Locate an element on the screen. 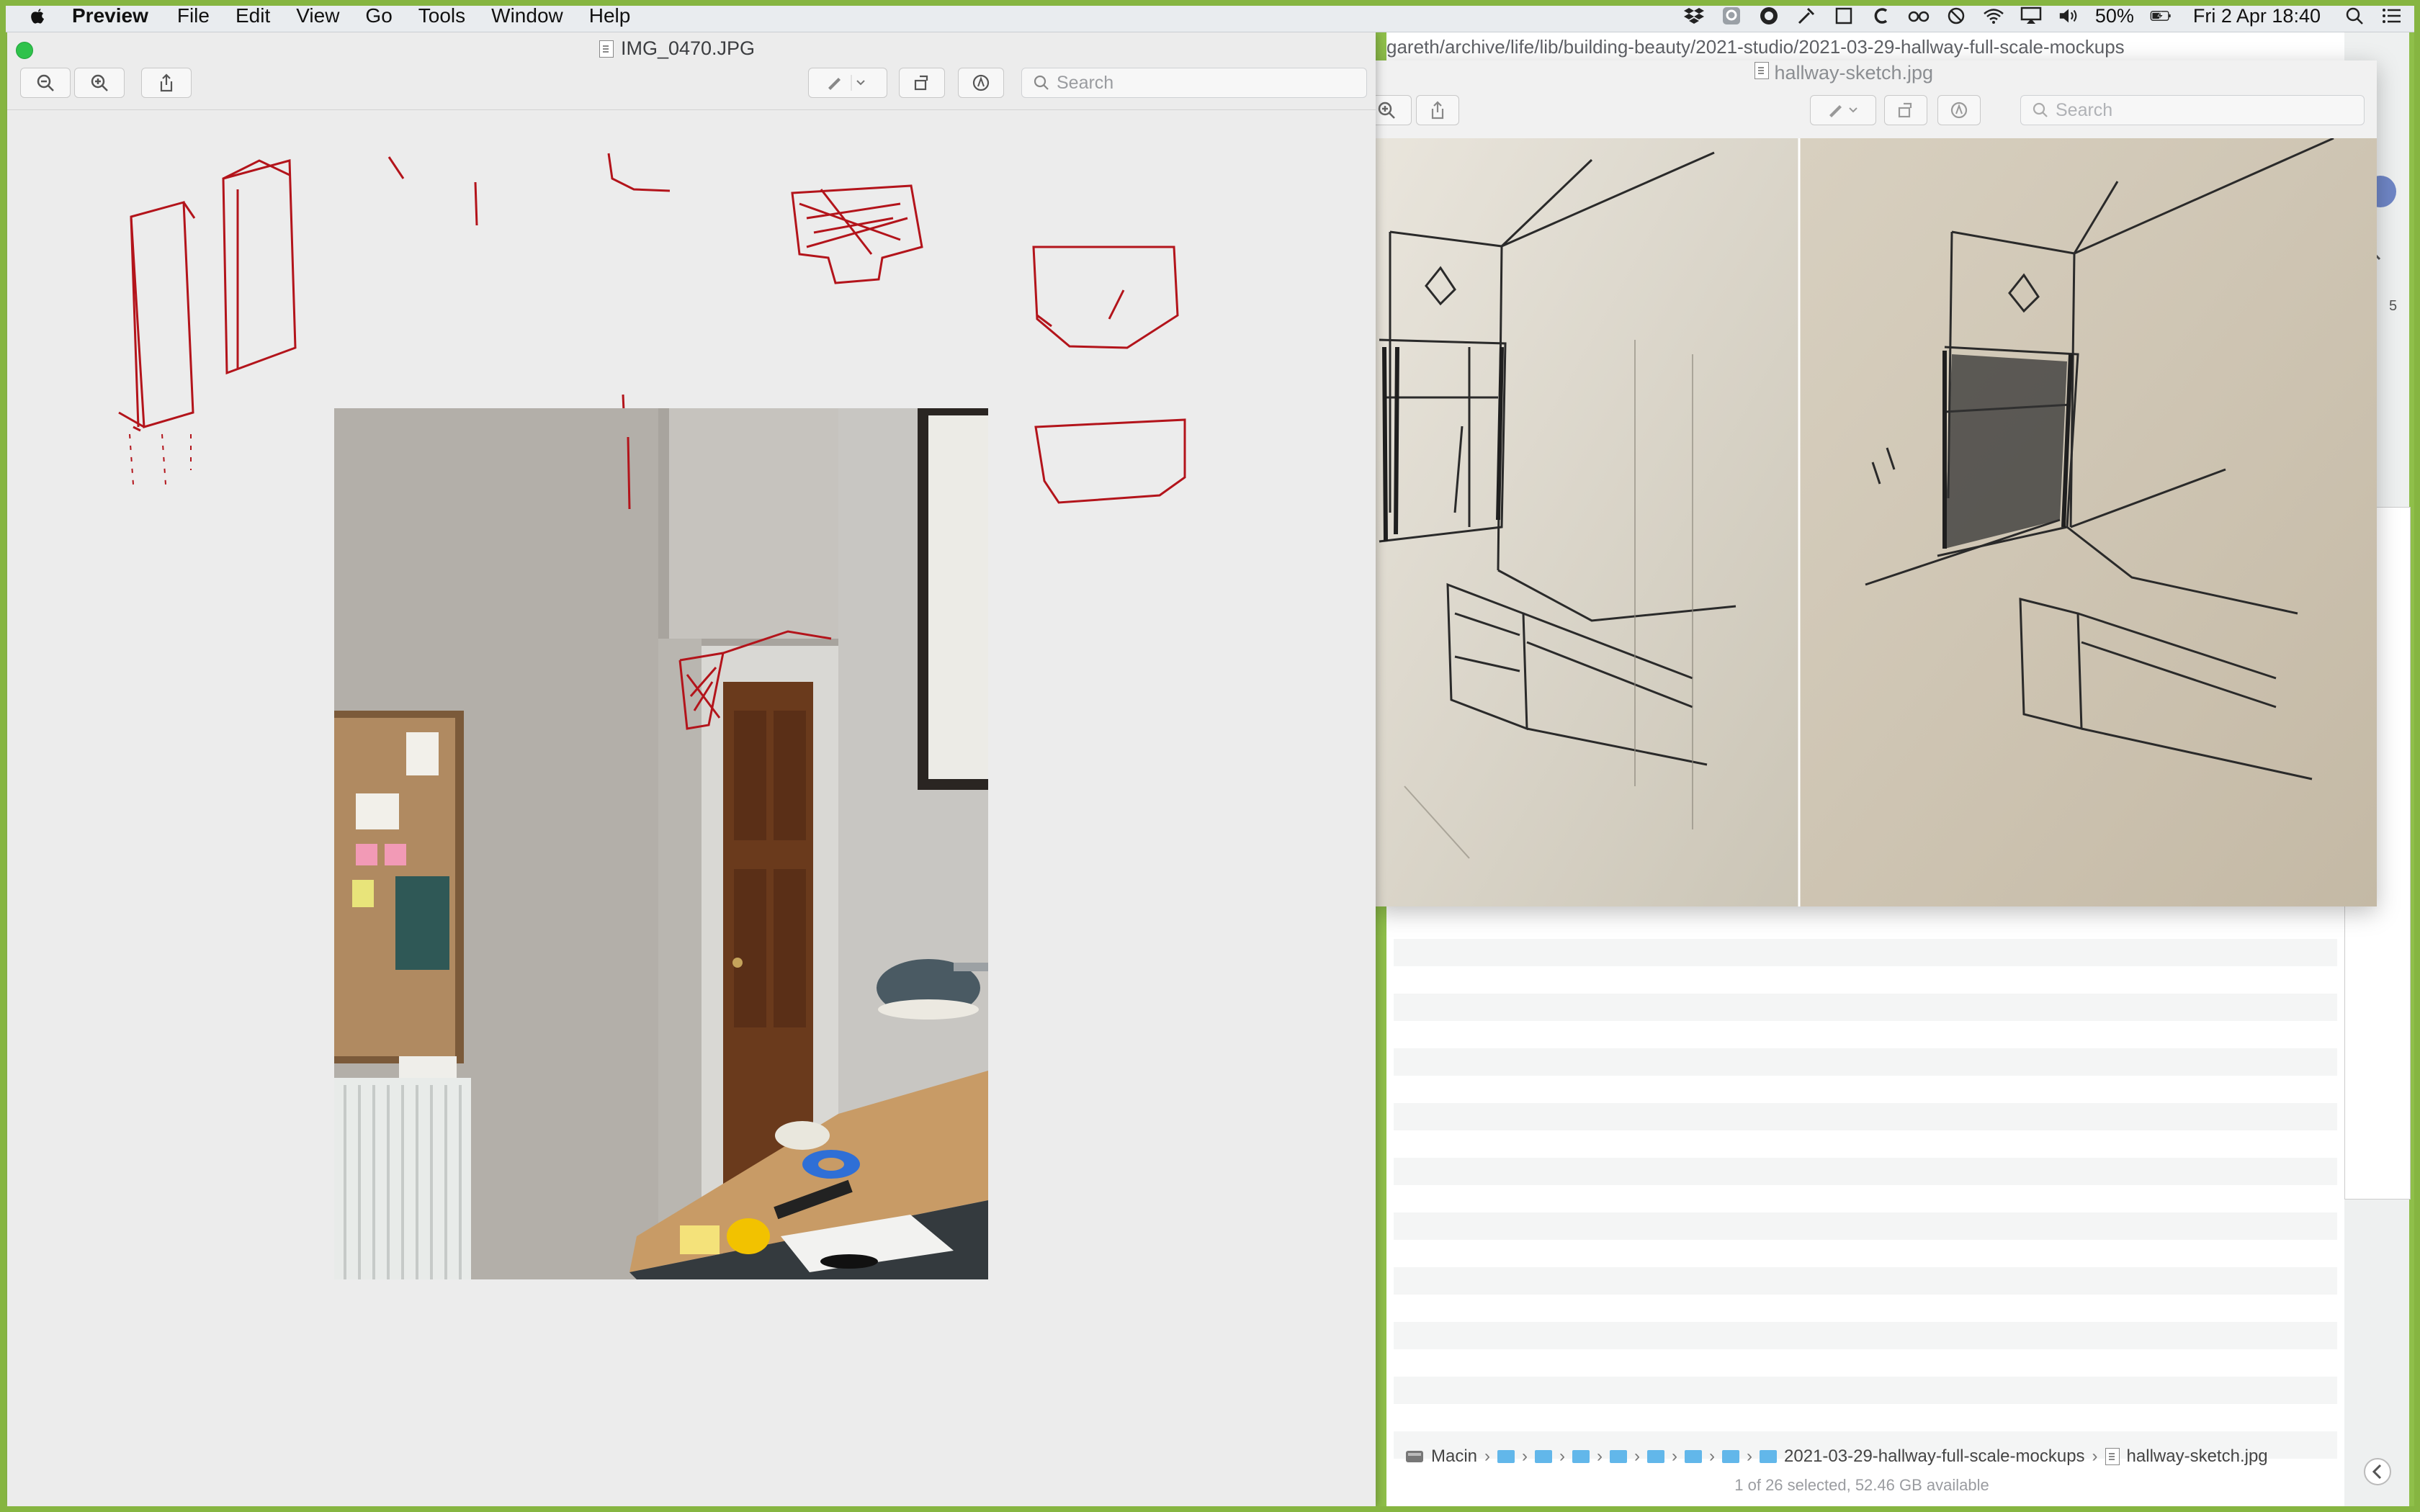  menu-go: Go is located at coordinates (379, 15).